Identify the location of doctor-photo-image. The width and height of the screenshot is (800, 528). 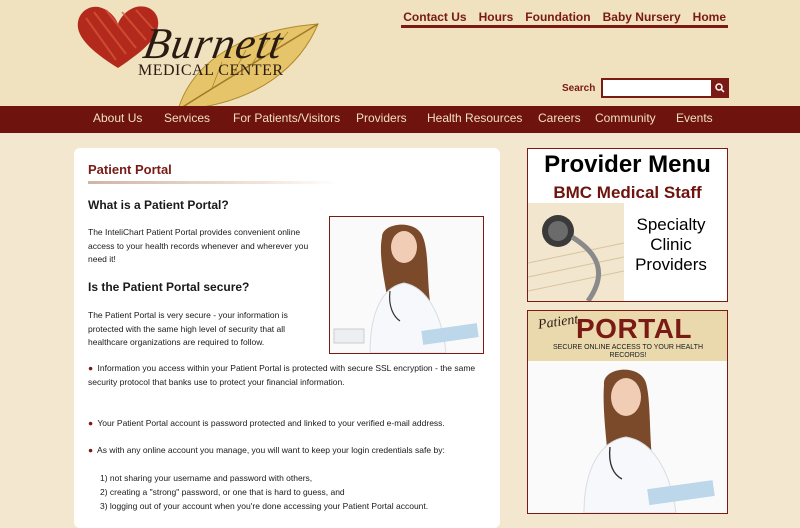
(406, 285).